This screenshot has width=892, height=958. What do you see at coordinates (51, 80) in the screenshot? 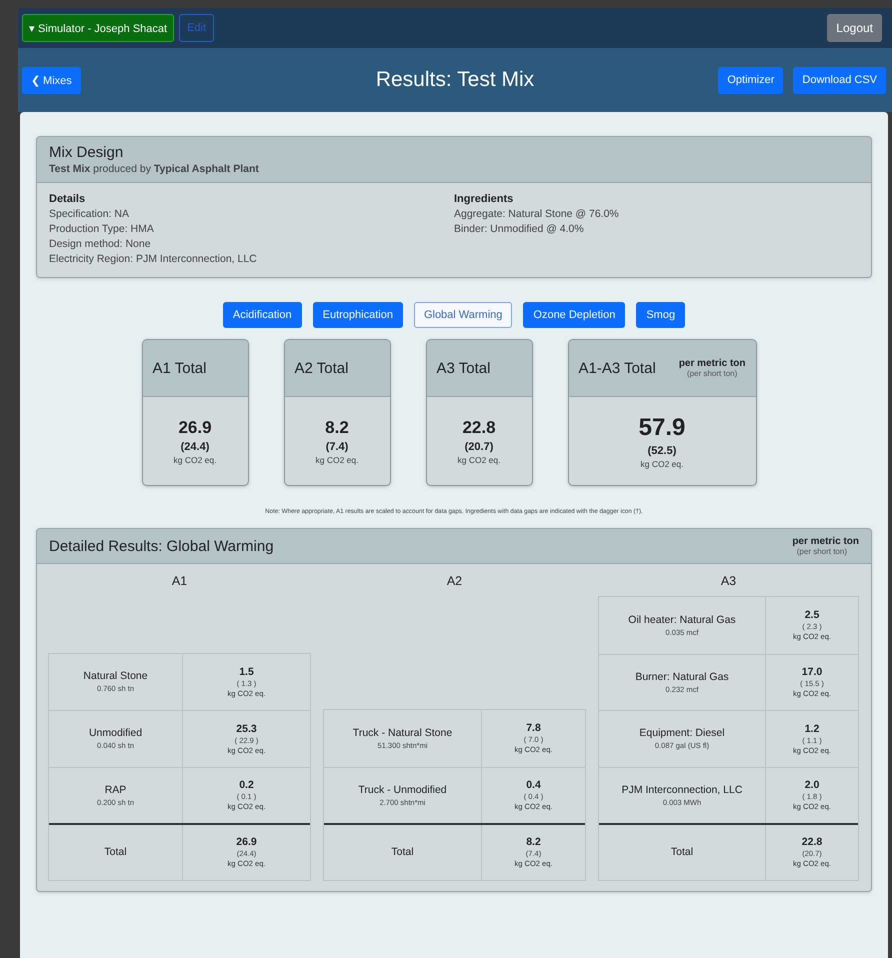
I see `back-button: ❮ Mixes` at bounding box center [51, 80].